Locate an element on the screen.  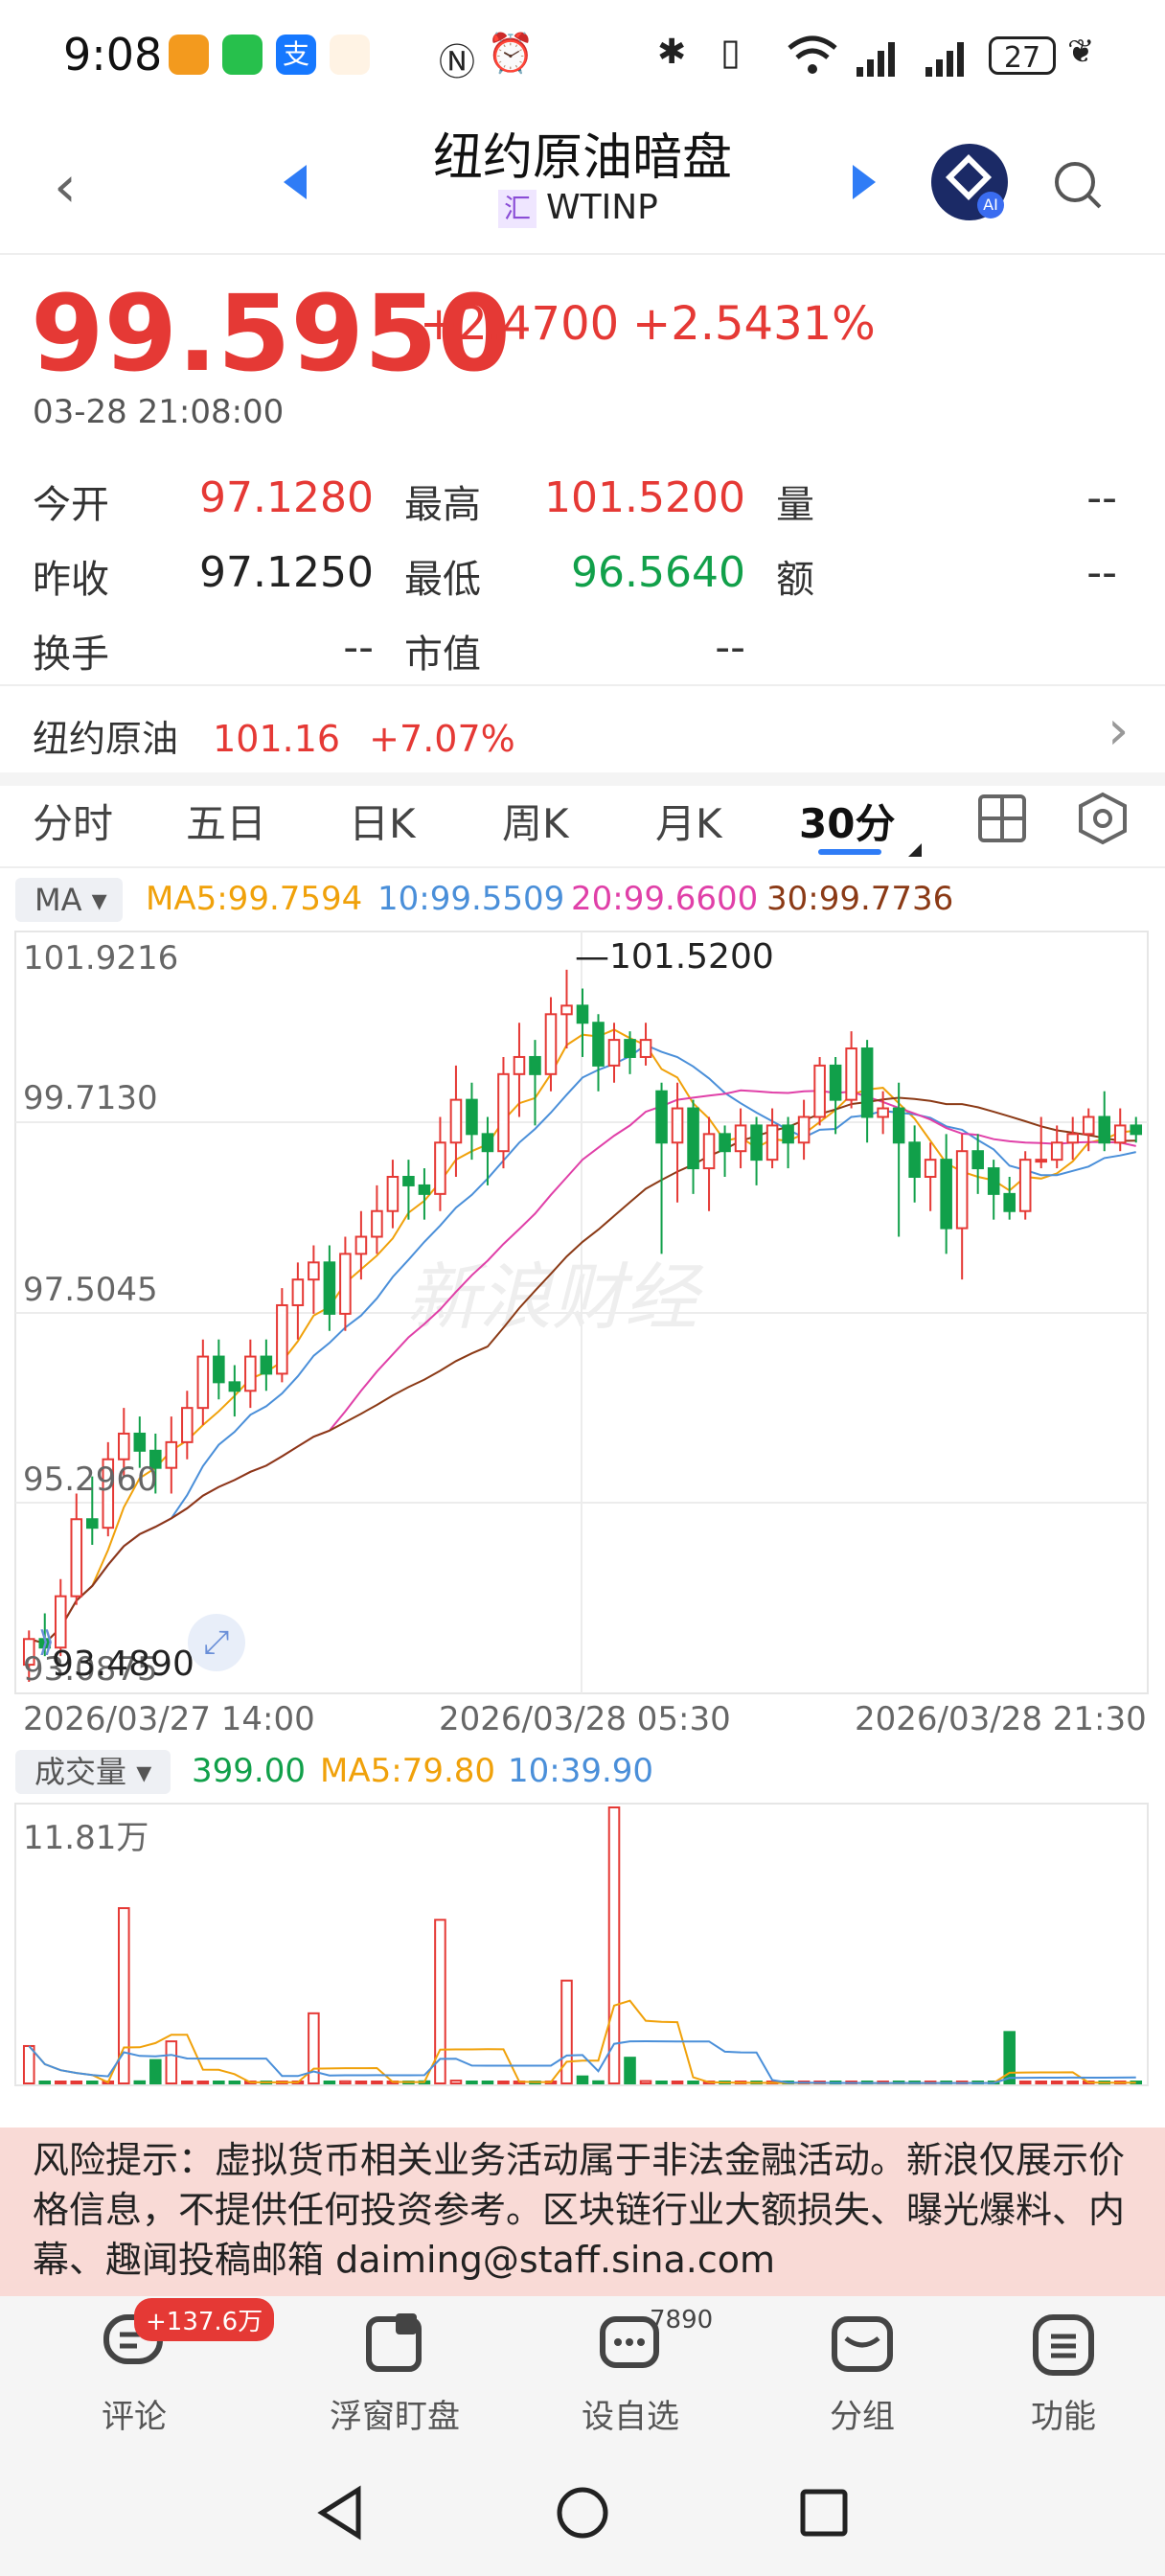
tab-30min: 30分 is located at coordinates (847, 821).